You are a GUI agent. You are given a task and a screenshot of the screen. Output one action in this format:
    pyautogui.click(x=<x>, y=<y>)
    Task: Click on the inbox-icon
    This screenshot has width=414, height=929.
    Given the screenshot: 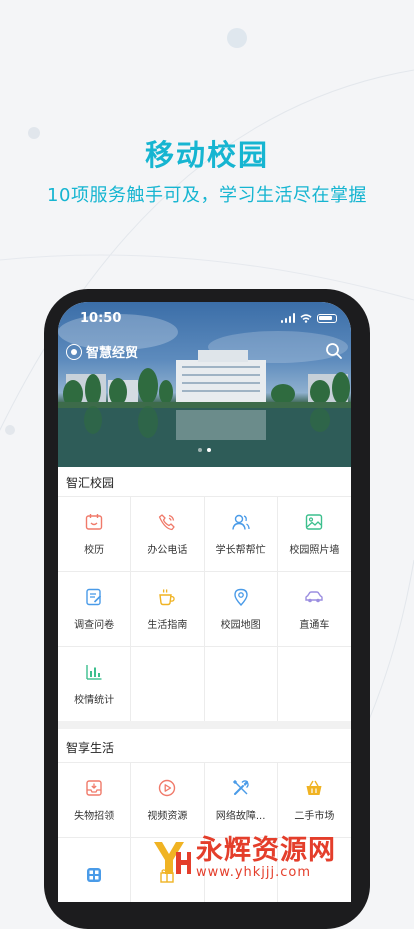 What is the action you would take?
    pyautogui.click(x=94, y=788)
    